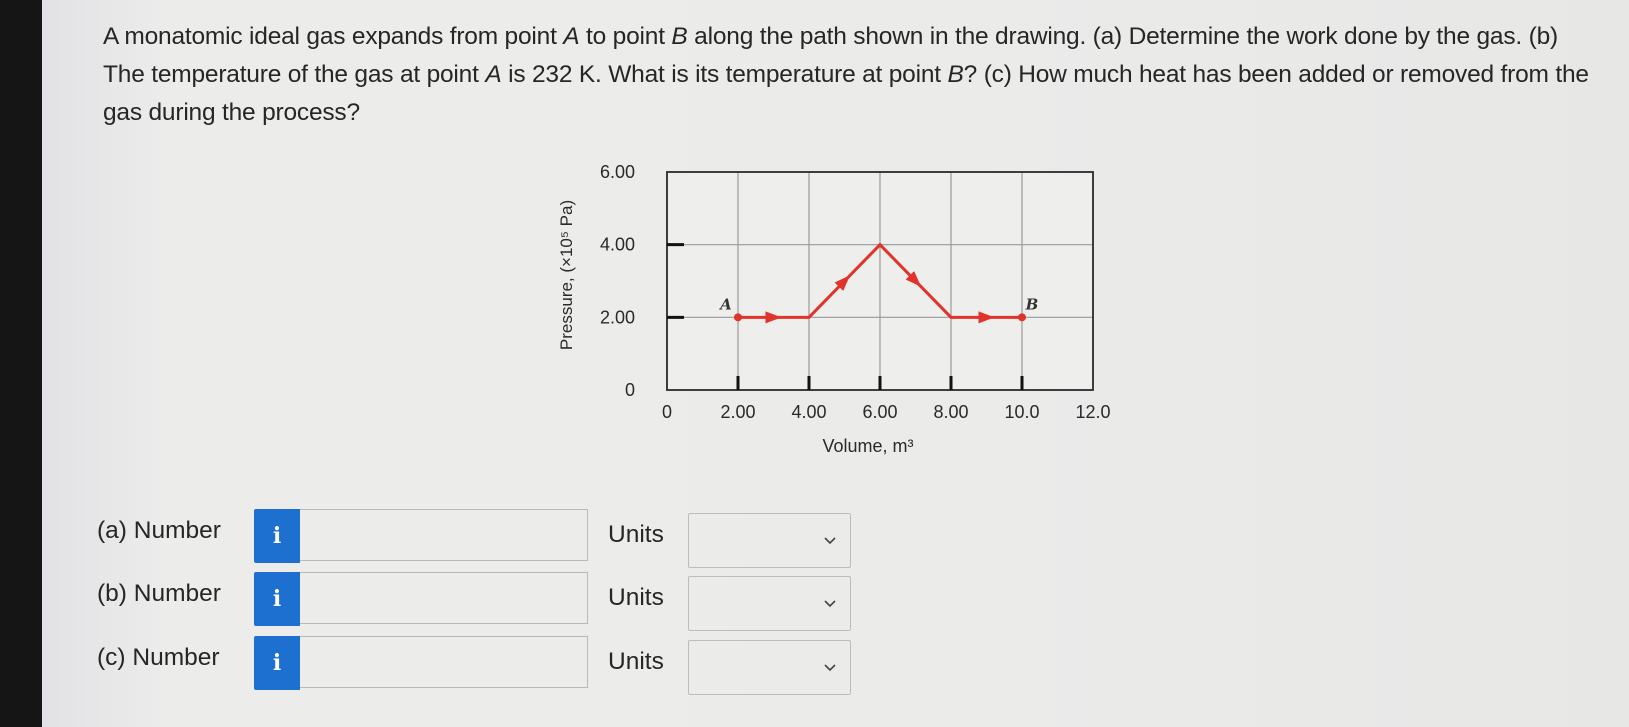 Image resolution: width=1629 pixels, height=727 pixels. What do you see at coordinates (808, 412) in the screenshot?
I see `x-tick-label: 4.00` at bounding box center [808, 412].